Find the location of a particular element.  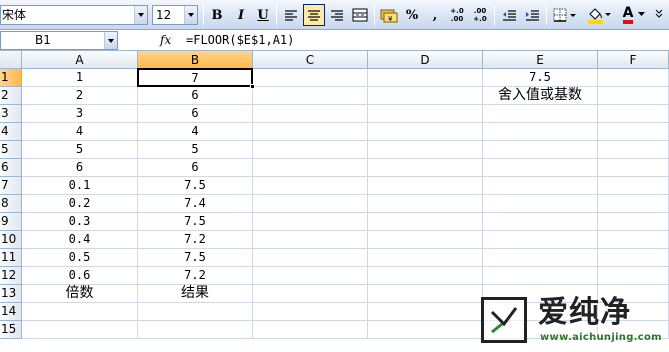

row-header-3: 3 is located at coordinates (11, 114).